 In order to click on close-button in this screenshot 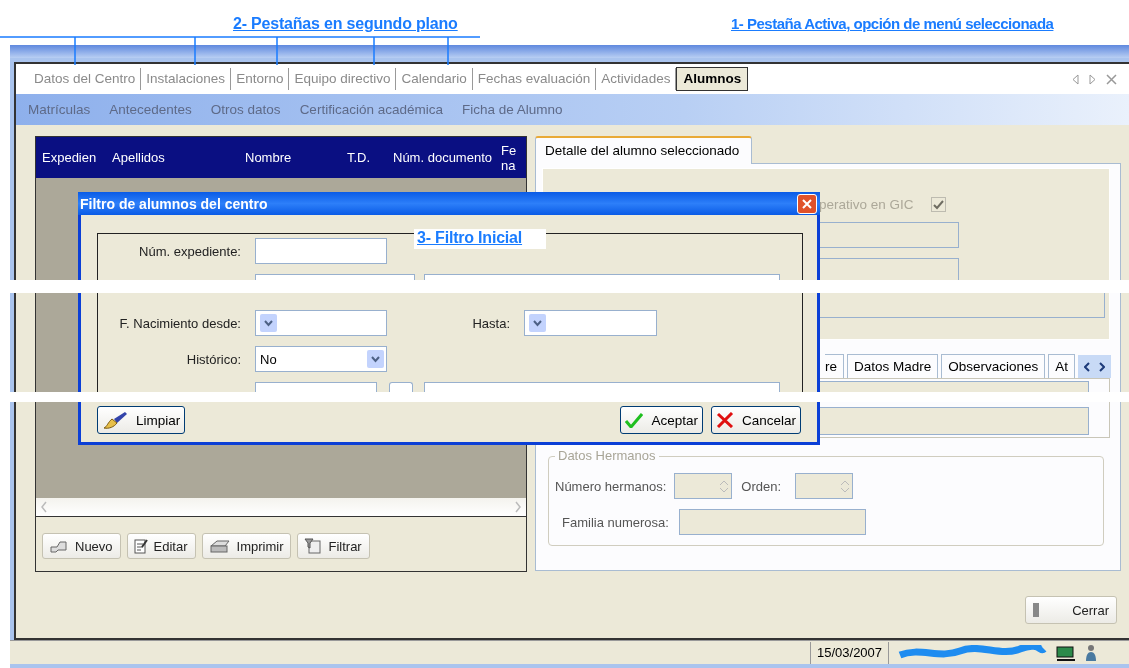, I will do `click(807, 203)`.